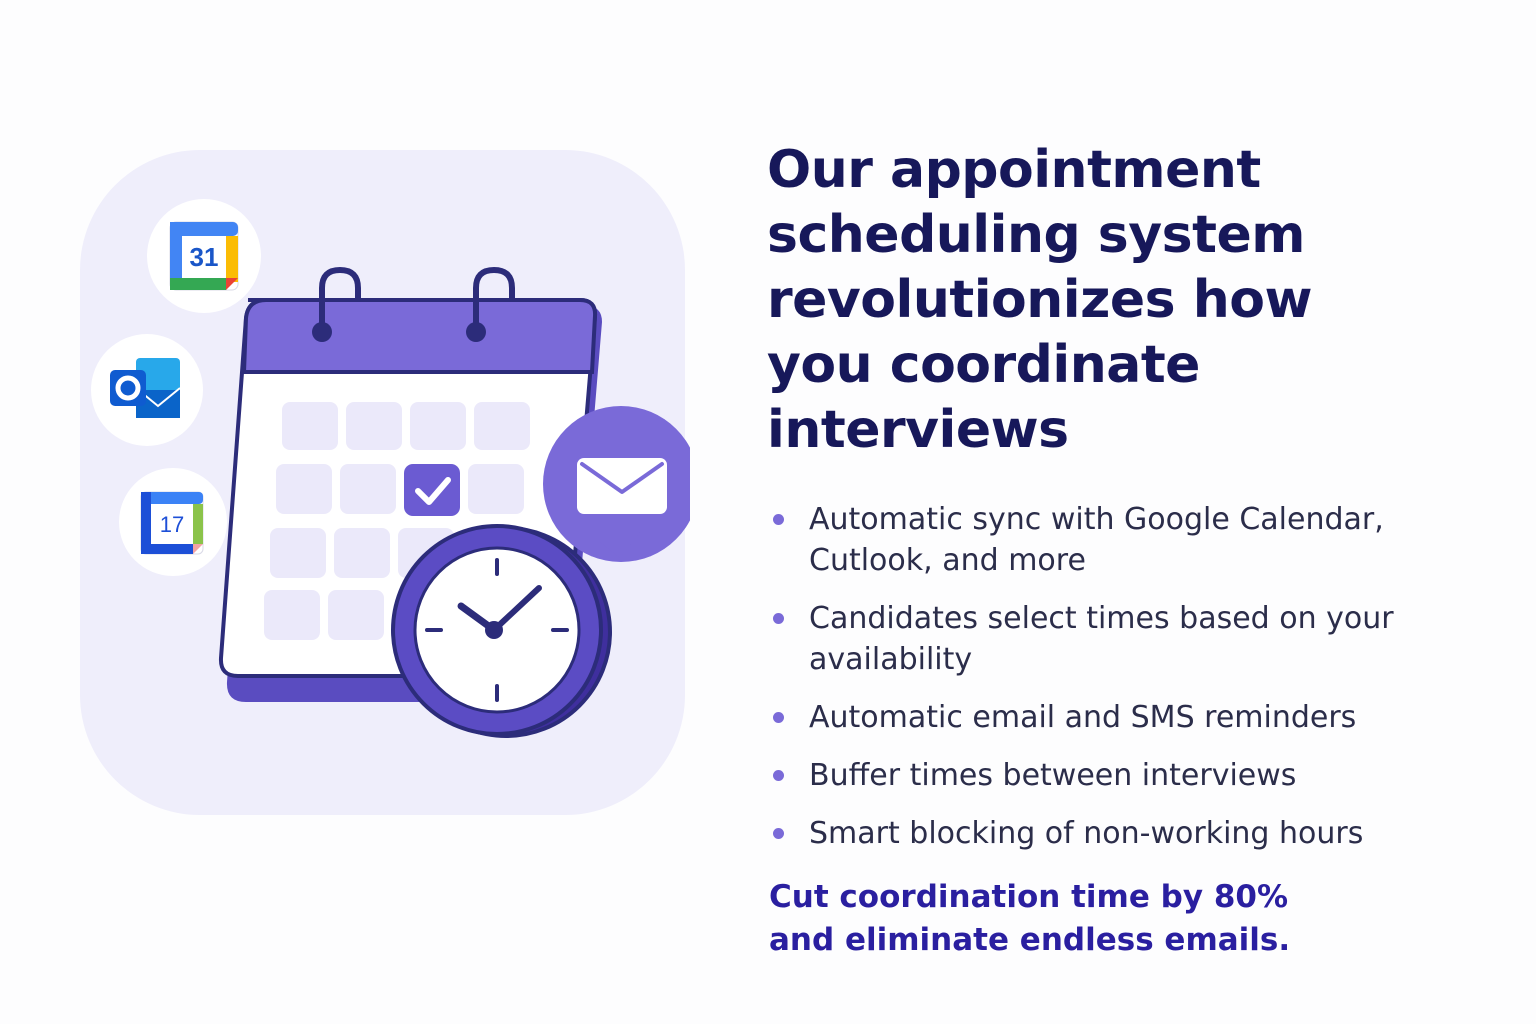 The width and height of the screenshot is (1536, 1024). I want to click on calendar-app-icon: 17, so click(173, 522).